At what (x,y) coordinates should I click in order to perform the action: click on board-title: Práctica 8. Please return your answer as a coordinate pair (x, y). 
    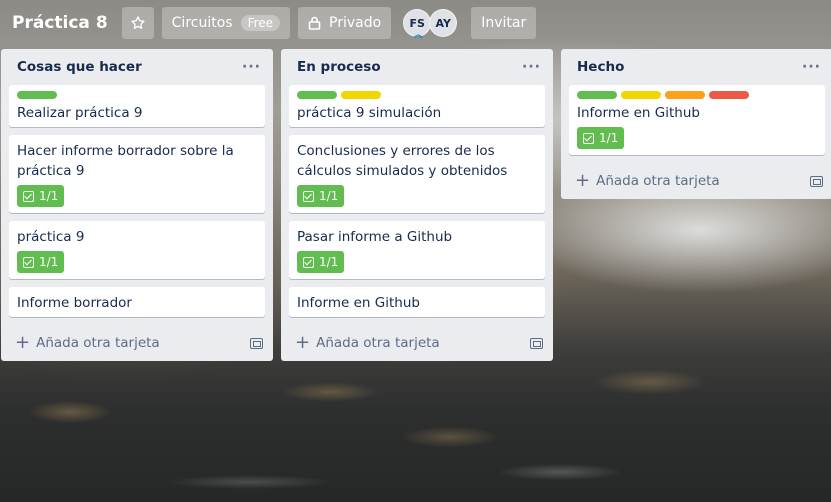
    Looking at the image, I should click on (60, 23).